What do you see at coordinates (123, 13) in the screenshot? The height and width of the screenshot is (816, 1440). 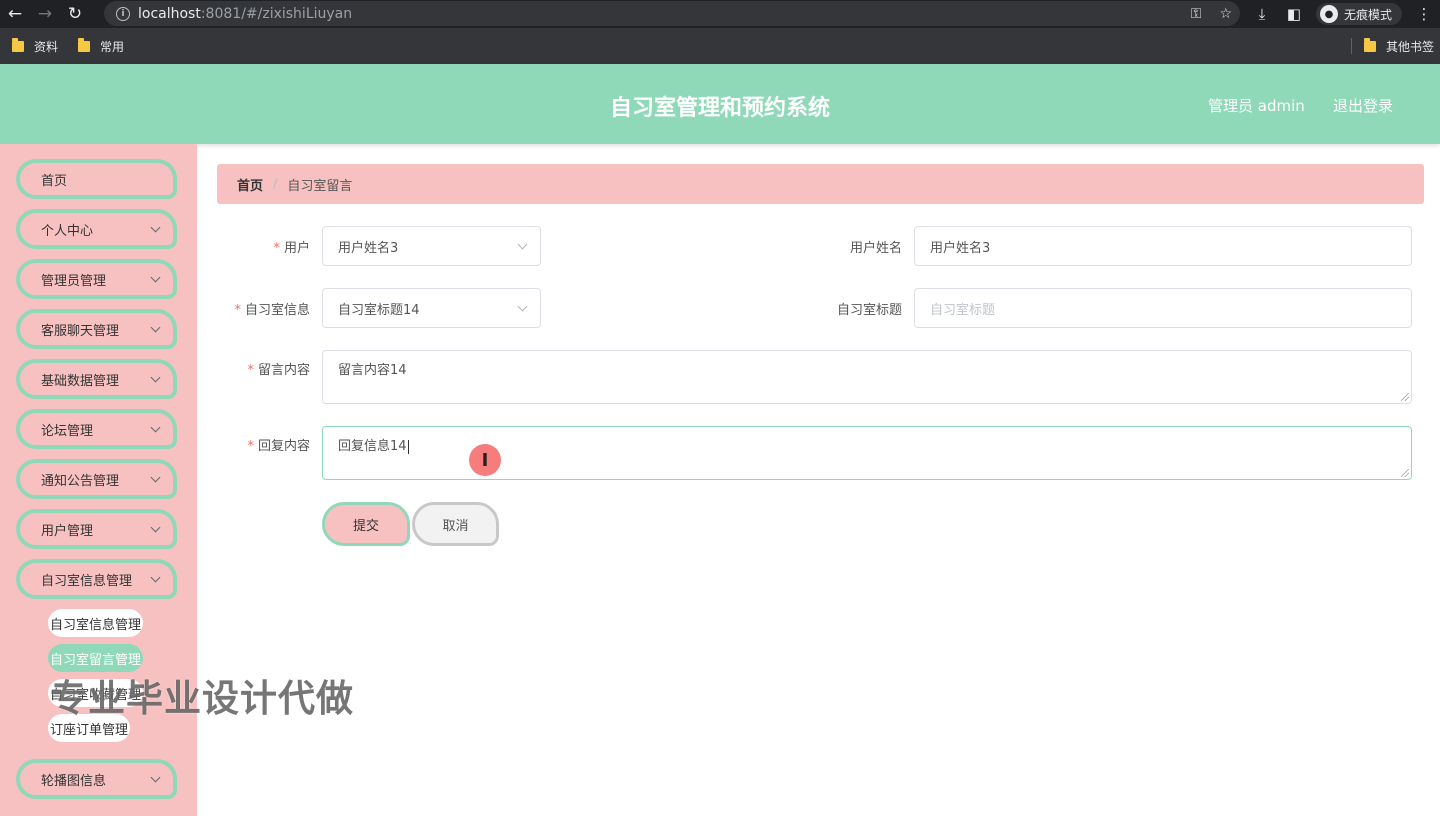 I see `info-icon: i` at bounding box center [123, 13].